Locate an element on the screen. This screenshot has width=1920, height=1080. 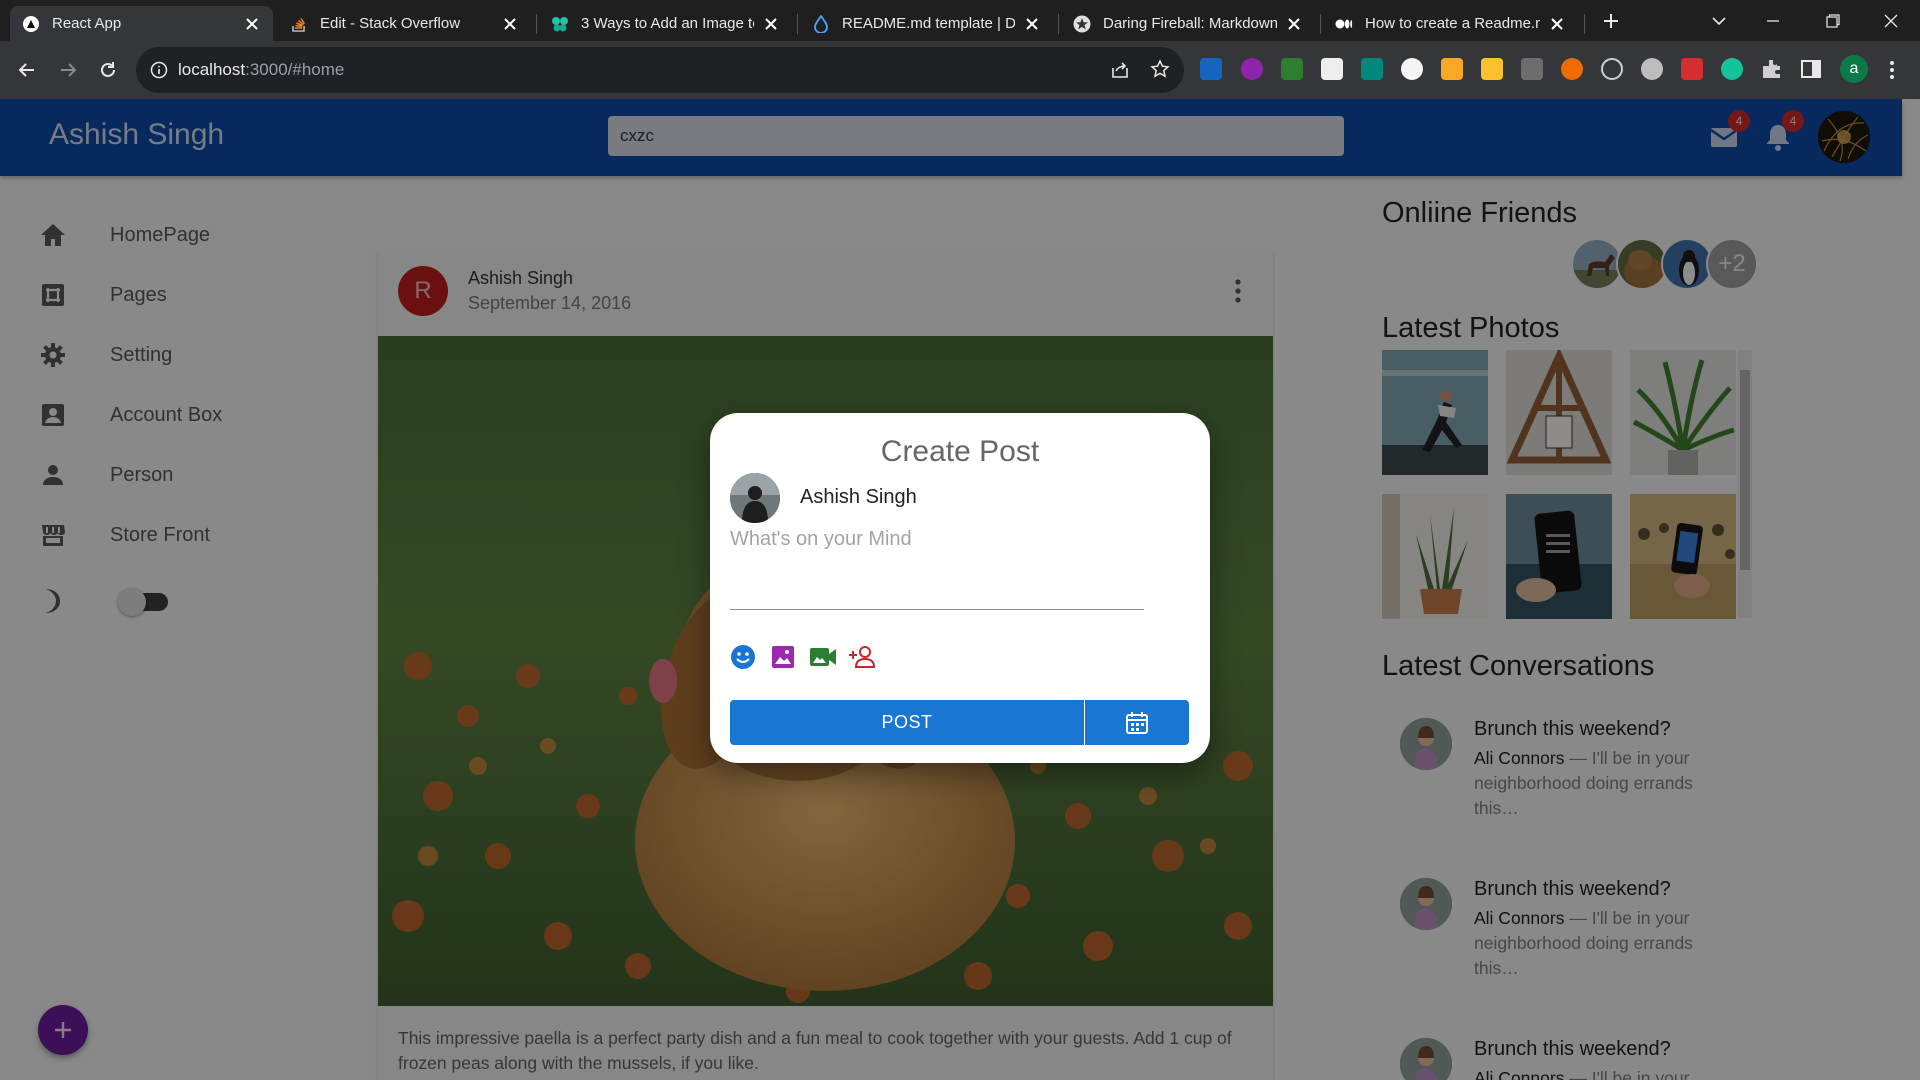
extension-compass-icon is located at coordinates (1612, 69).